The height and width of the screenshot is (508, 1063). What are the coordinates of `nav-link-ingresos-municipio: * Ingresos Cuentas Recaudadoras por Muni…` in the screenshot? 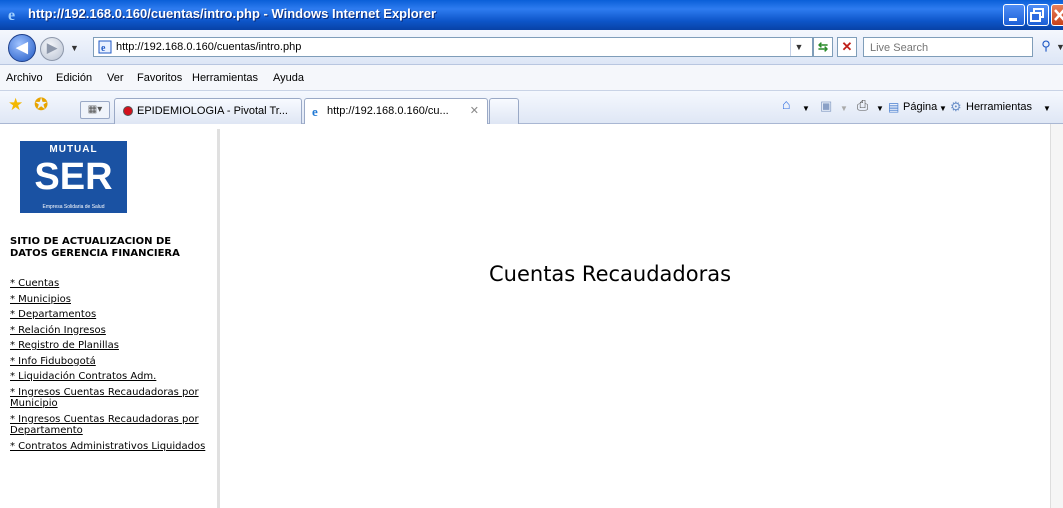 It's located at (110, 398).